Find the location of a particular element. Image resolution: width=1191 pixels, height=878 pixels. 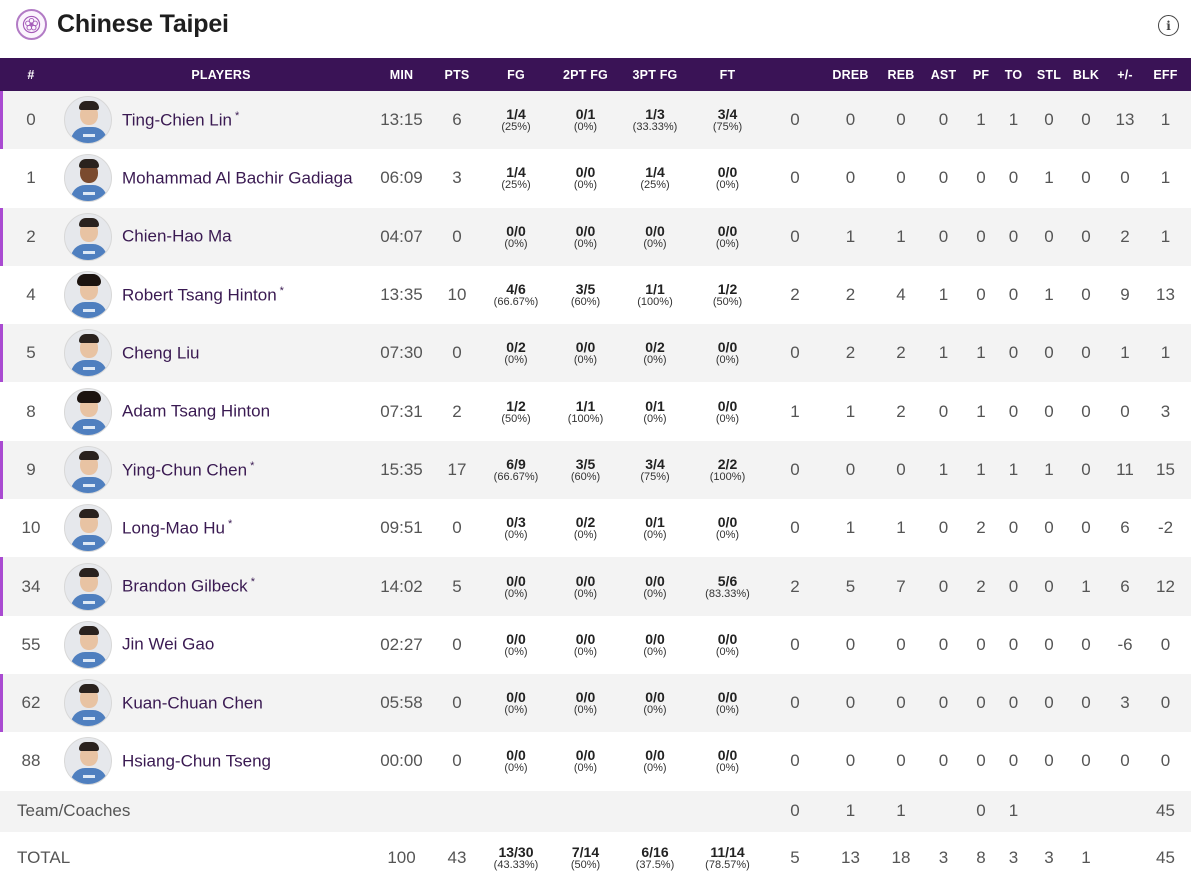

reb-cell: 1 is located at coordinates (901, 528).